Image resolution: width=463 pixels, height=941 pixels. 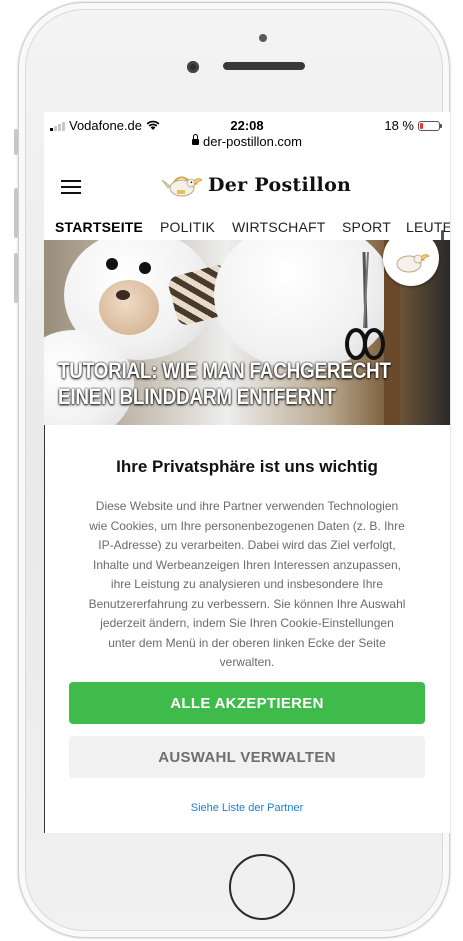 I want to click on divider, so click(x=44, y=629).